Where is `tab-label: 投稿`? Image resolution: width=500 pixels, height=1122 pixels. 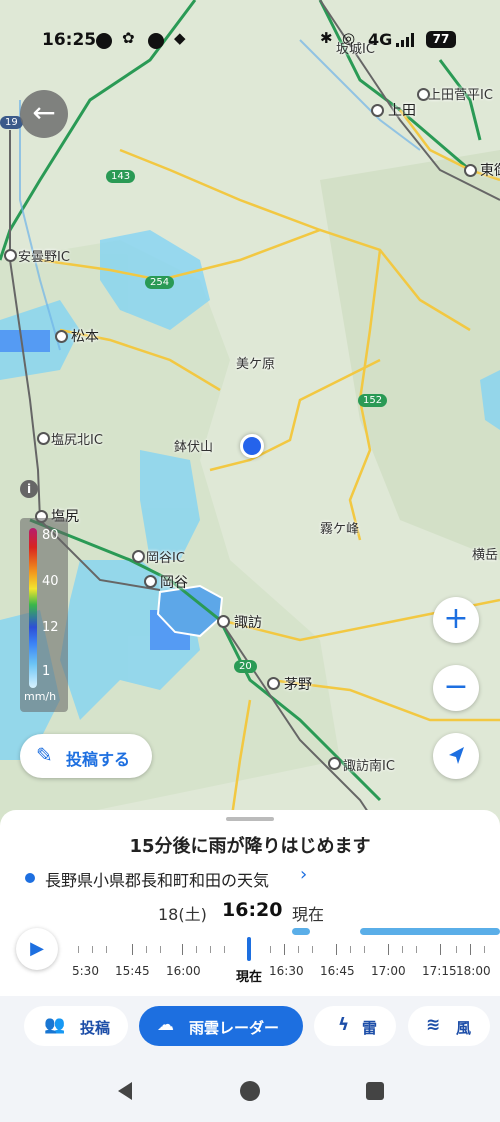
tab-label: 投稿 is located at coordinates (95, 1028).